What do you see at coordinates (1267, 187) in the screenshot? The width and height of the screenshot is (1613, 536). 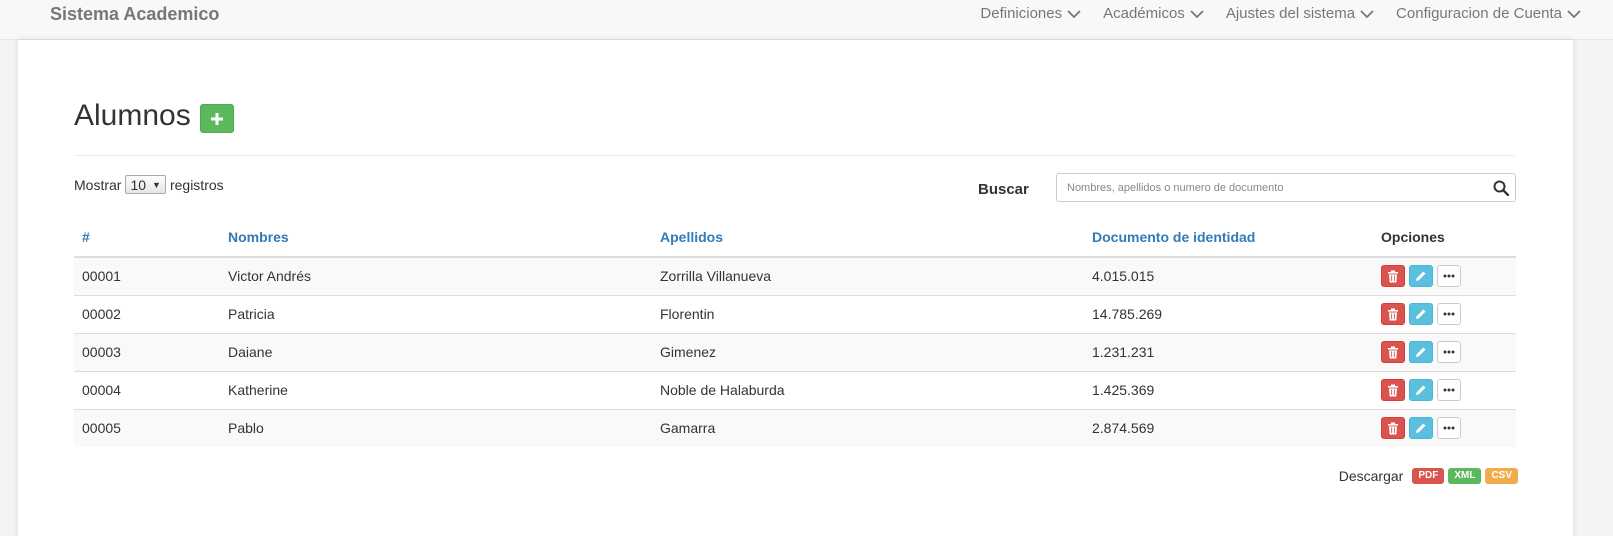 I see `search-input` at bounding box center [1267, 187].